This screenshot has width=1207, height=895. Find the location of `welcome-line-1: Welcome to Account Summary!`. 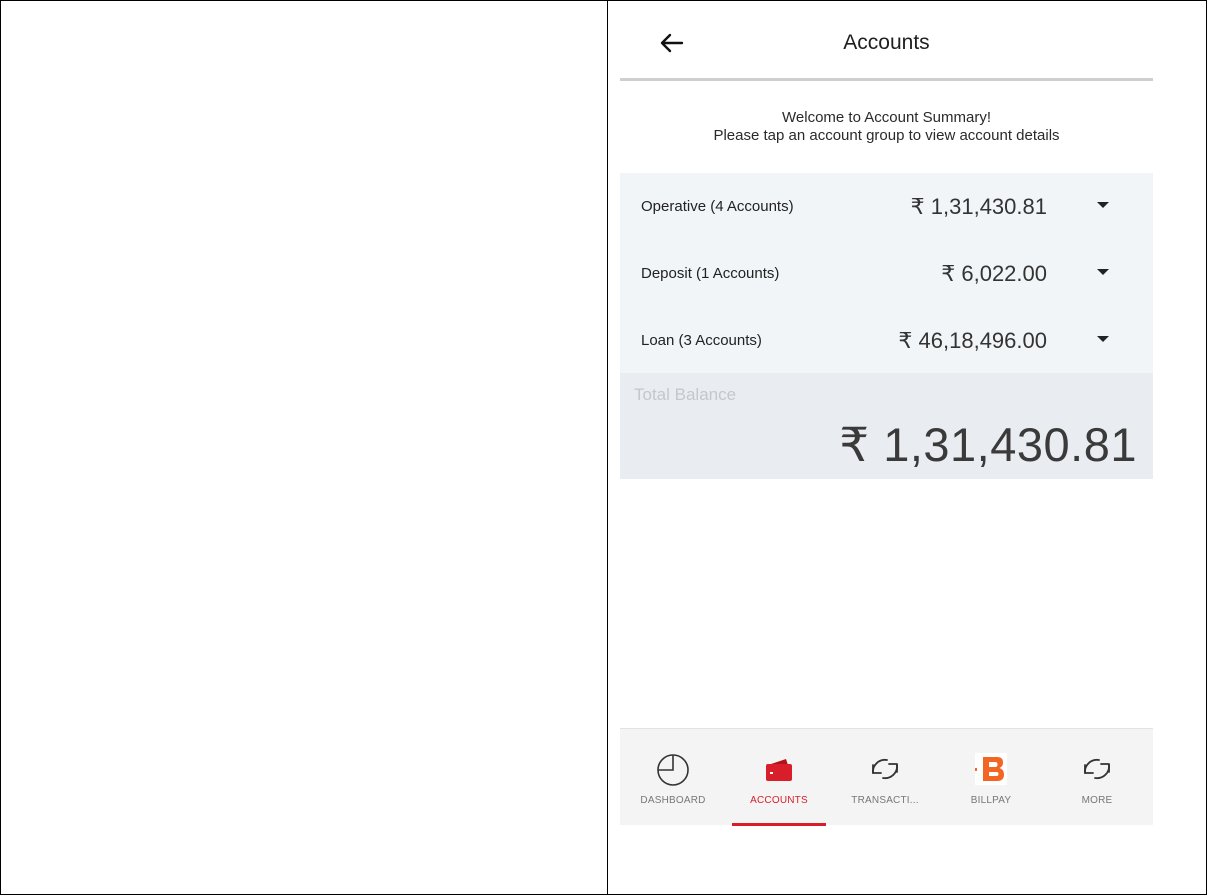

welcome-line-1: Welcome to Account Summary! is located at coordinates (886, 117).